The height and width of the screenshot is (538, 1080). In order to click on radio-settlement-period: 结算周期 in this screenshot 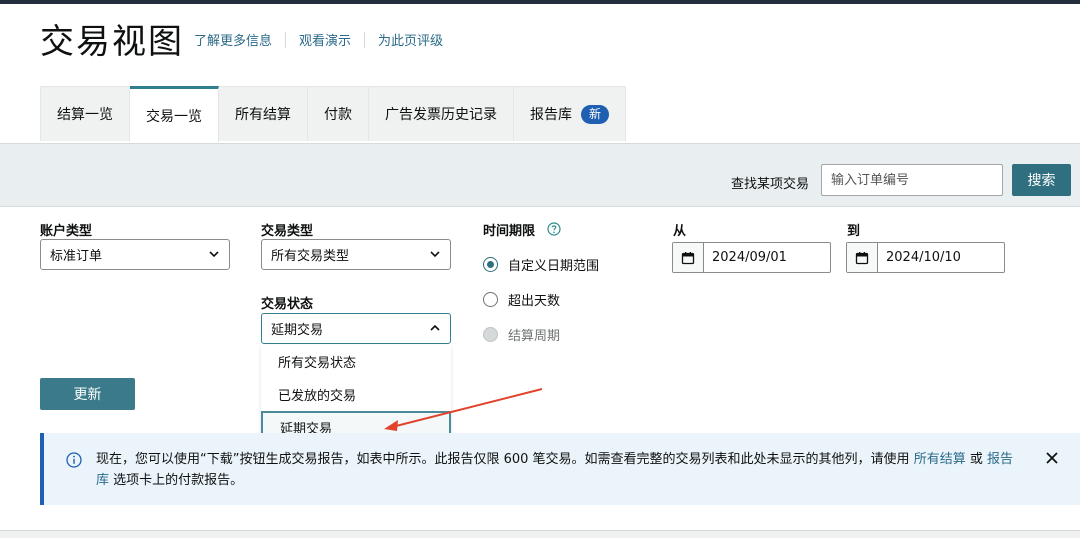, I will do `click(521, 334)`.